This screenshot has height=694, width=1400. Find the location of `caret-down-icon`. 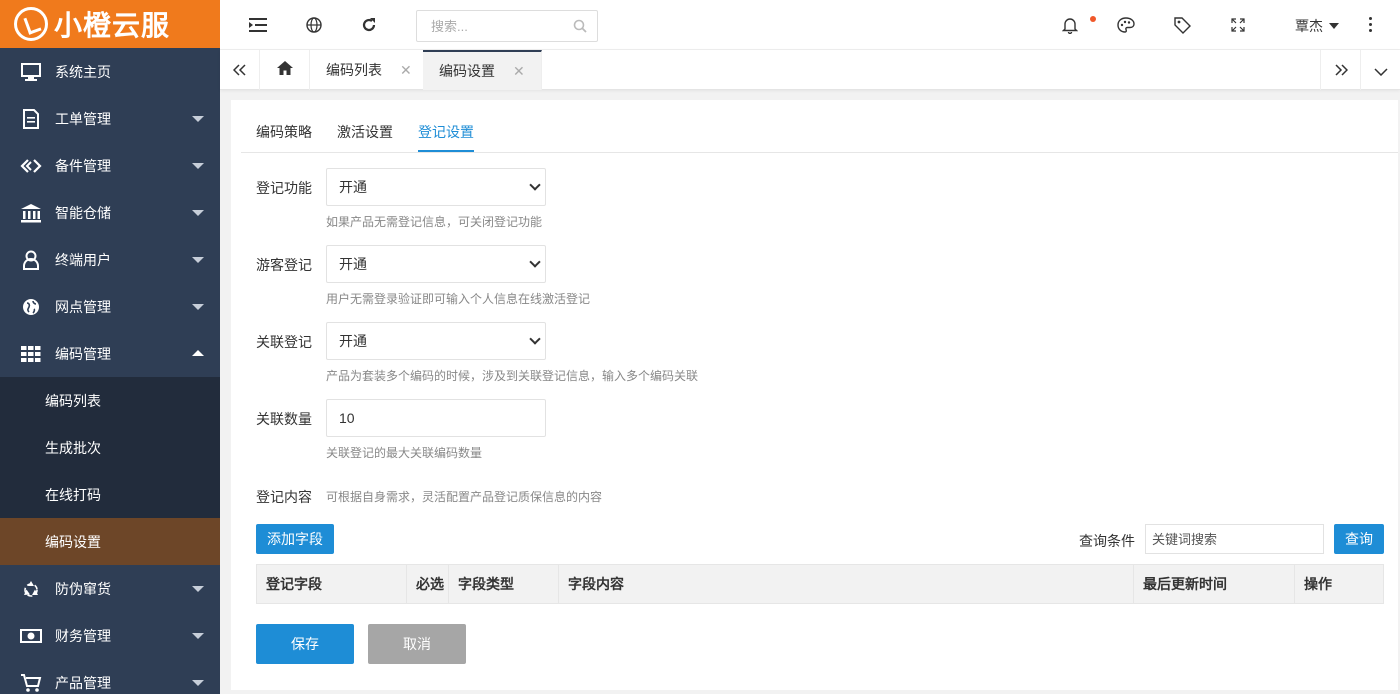

caret-down-icon is located at coordinates (1334, 26).